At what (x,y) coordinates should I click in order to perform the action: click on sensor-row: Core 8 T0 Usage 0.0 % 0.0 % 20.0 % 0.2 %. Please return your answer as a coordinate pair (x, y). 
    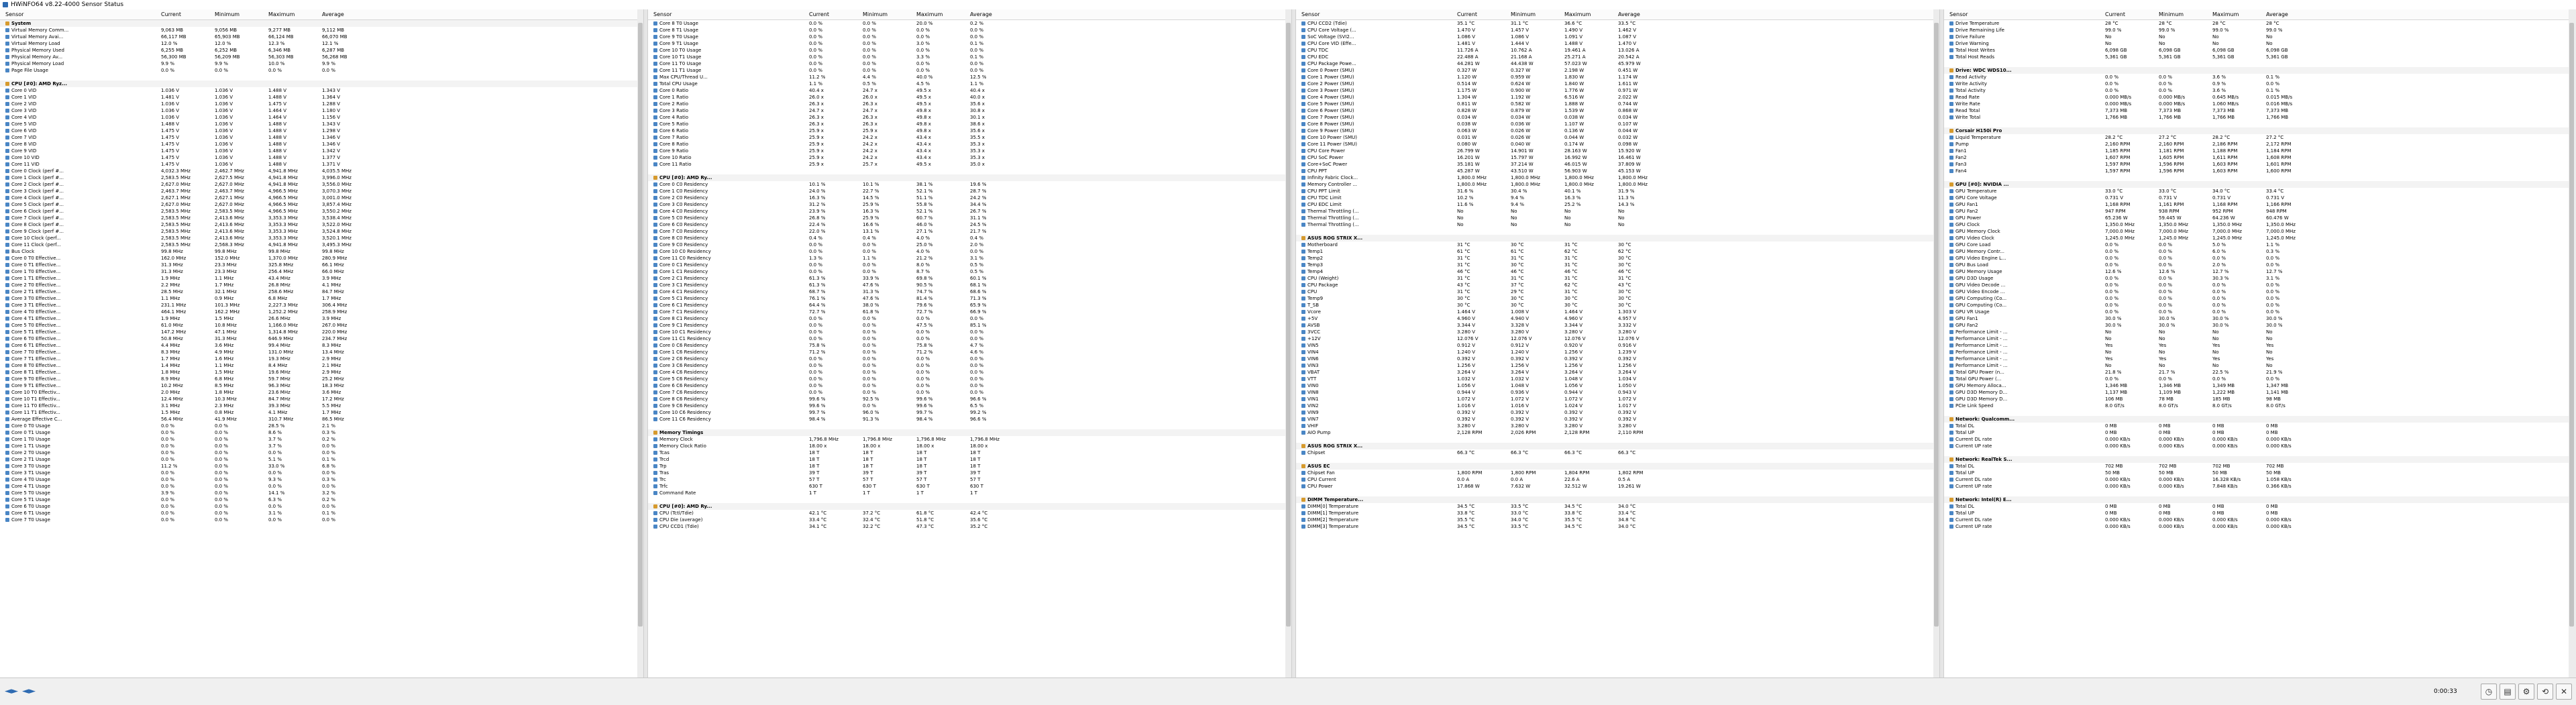
    Looking at the image, I should click on (966, 23).